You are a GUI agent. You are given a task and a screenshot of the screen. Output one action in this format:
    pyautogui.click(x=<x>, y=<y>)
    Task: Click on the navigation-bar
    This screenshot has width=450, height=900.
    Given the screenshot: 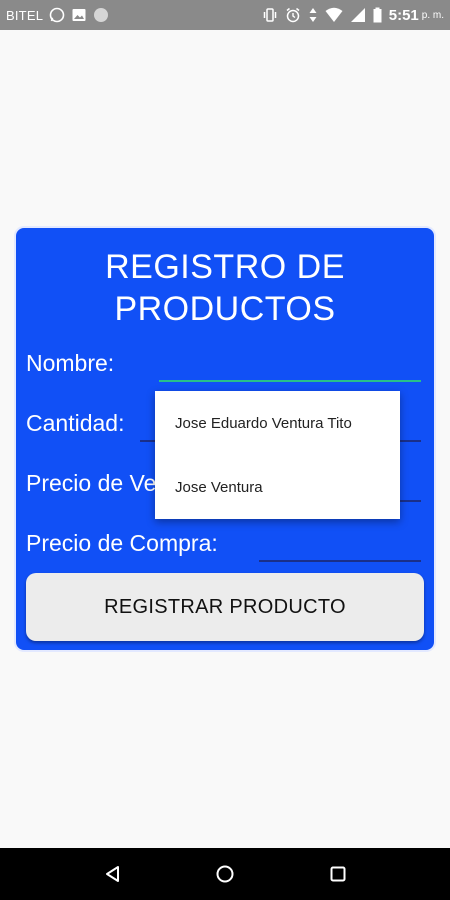 What is the action you would take?
    pyautogui.click(x=225, y=874)
    